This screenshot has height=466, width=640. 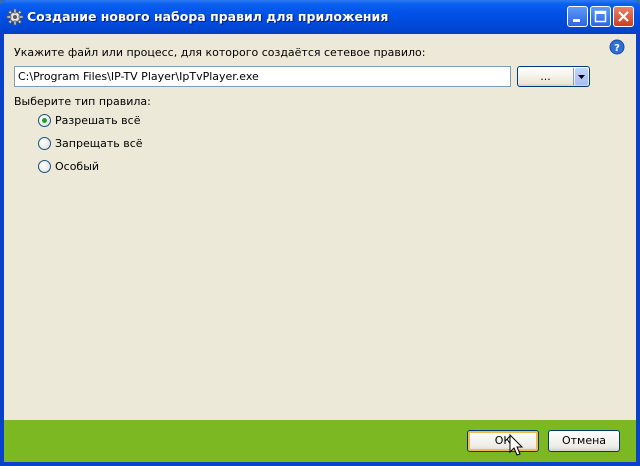 I want to click on close-button, so click(x=623, y=16).